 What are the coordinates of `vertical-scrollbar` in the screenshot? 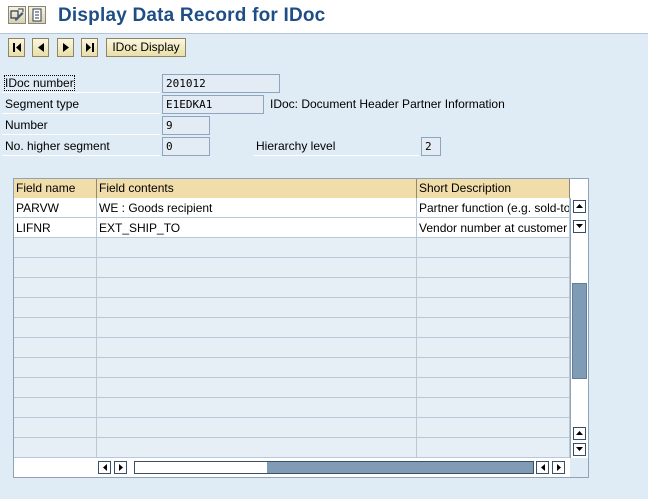 It's located at (579, 328).